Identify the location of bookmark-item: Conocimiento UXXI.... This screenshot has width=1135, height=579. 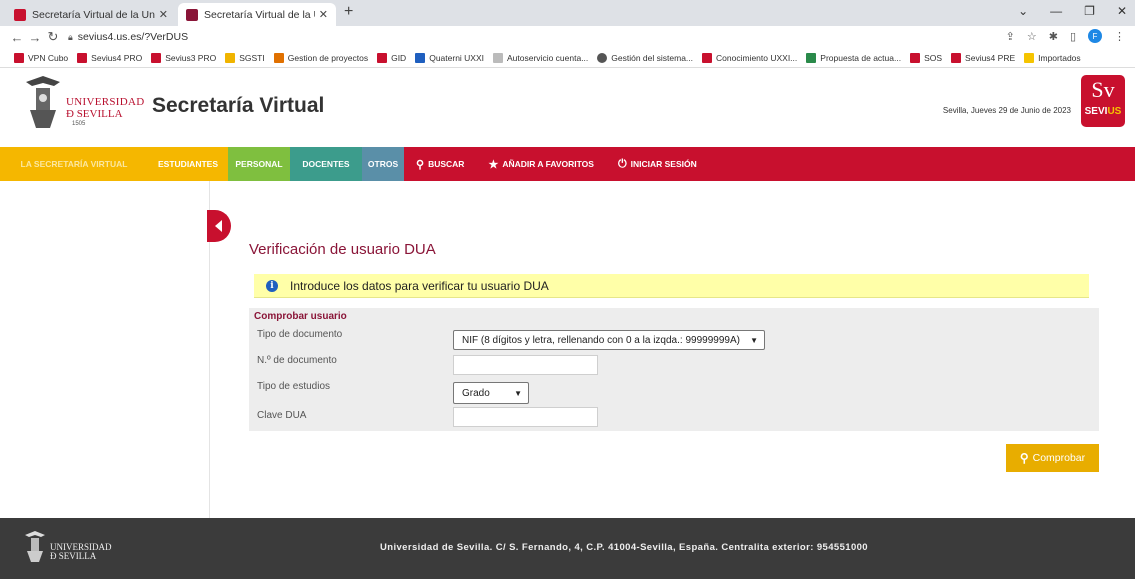
(749, 57).